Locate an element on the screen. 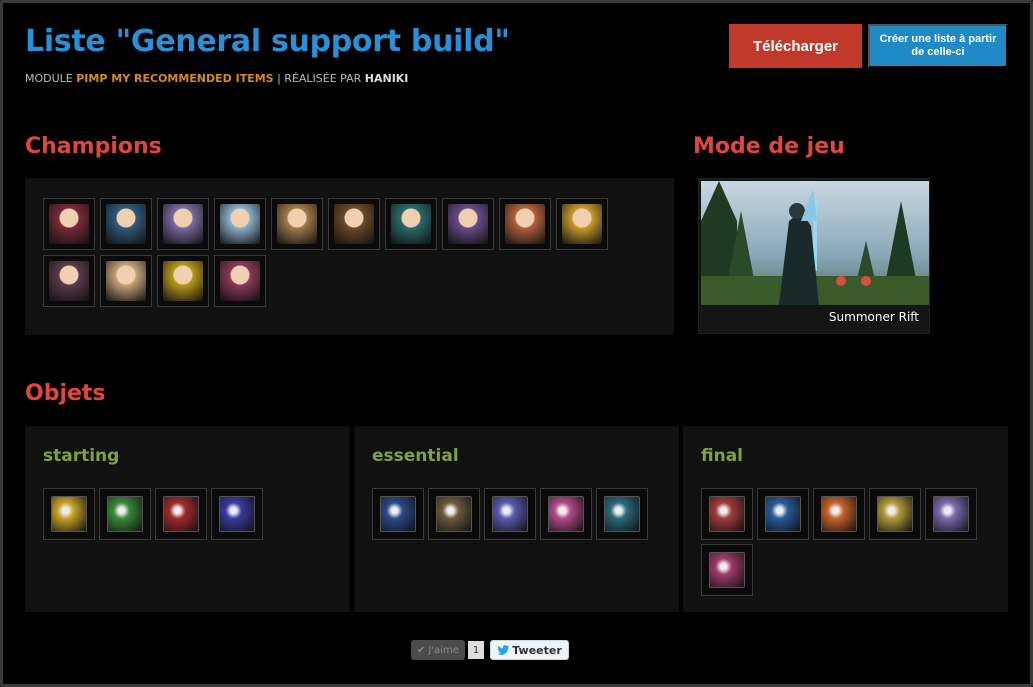 Image resolution: width=1033 pixels, height=687 pixels. champions-grid is located at coordinates (353, 252).